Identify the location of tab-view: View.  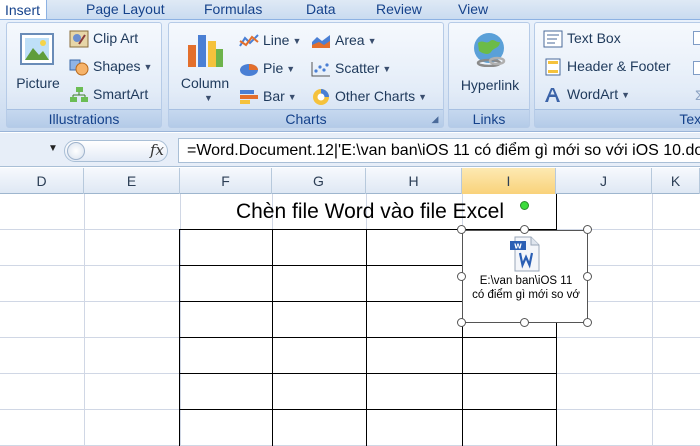
(473, 10).